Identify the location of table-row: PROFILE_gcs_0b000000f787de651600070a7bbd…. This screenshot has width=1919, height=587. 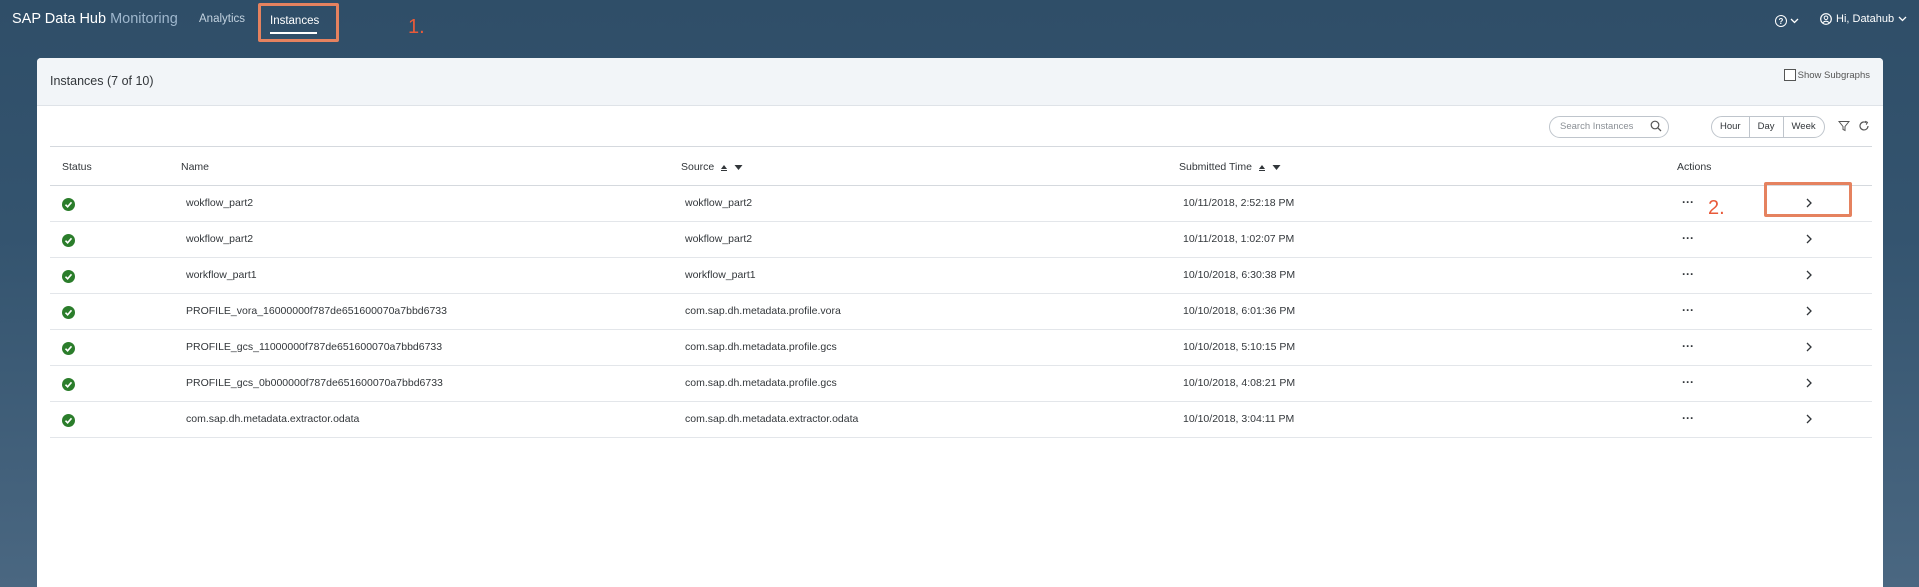
(961, 384).